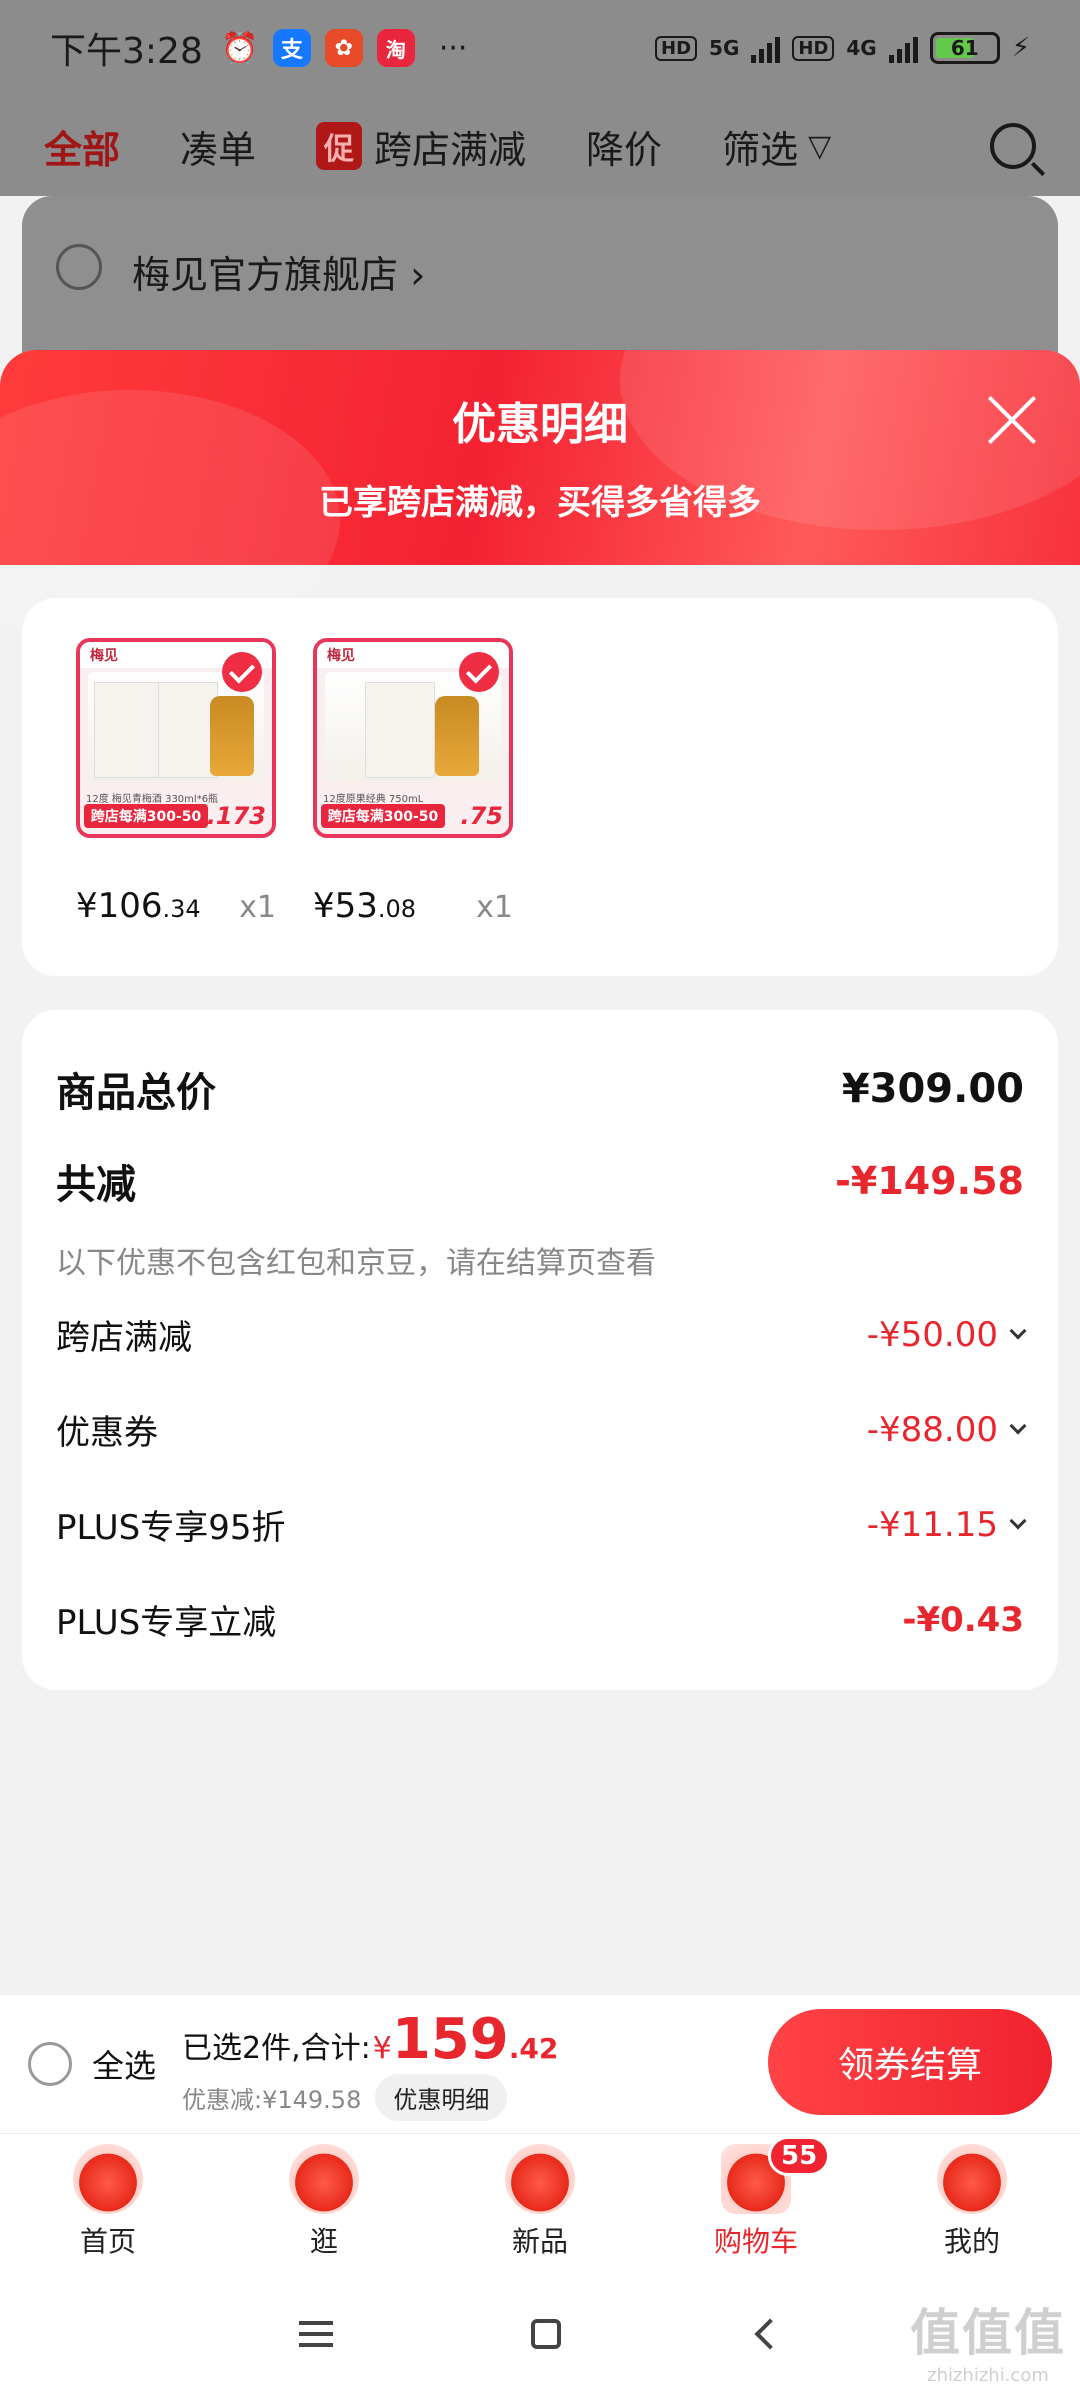 This screenshot has width=1080, height=2400. Describe the element at coordinates (316, 2334) in the screenshot. I see `menu-icon` at that location.